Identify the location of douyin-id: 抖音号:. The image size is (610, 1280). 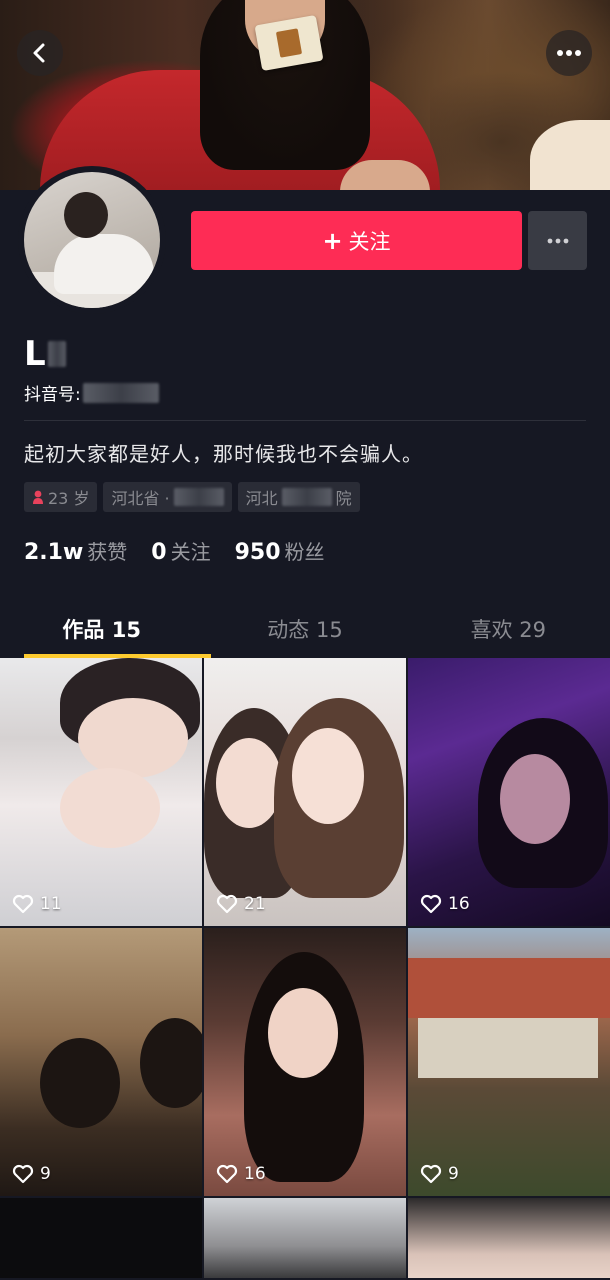
(91, 392).